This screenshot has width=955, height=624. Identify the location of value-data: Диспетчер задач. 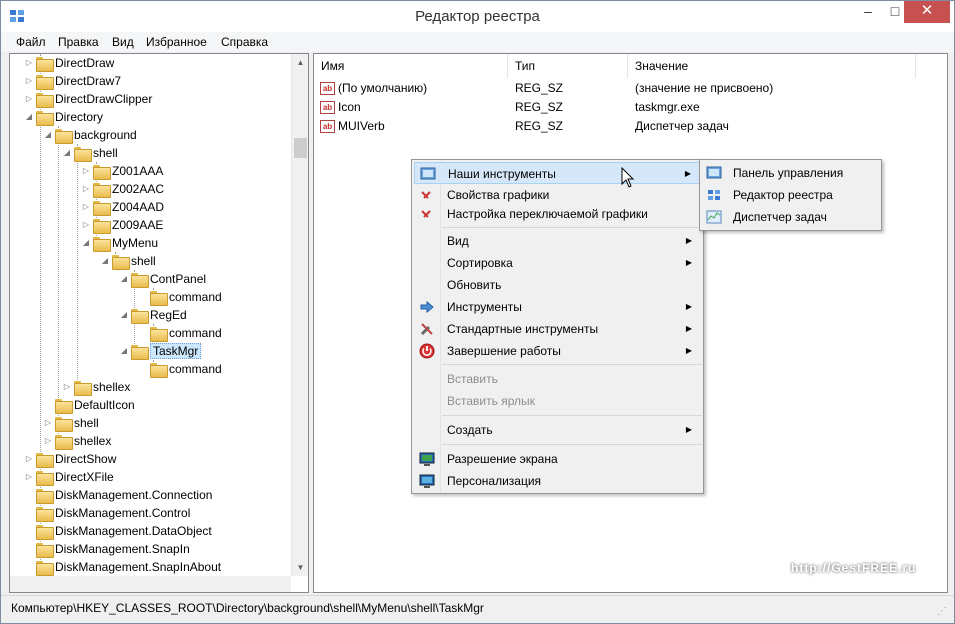
(682, 126).